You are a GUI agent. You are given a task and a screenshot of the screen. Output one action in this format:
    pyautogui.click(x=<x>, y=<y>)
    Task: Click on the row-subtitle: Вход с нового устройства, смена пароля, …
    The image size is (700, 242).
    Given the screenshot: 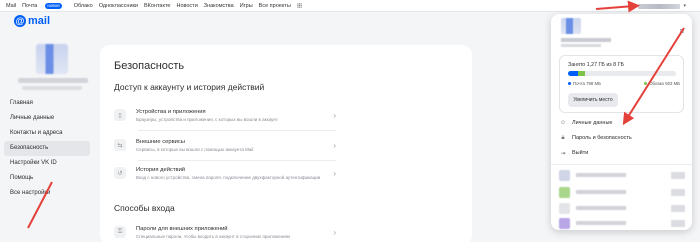 What is the action you would take?
    pyautogui.click(x=228, y=177)
    